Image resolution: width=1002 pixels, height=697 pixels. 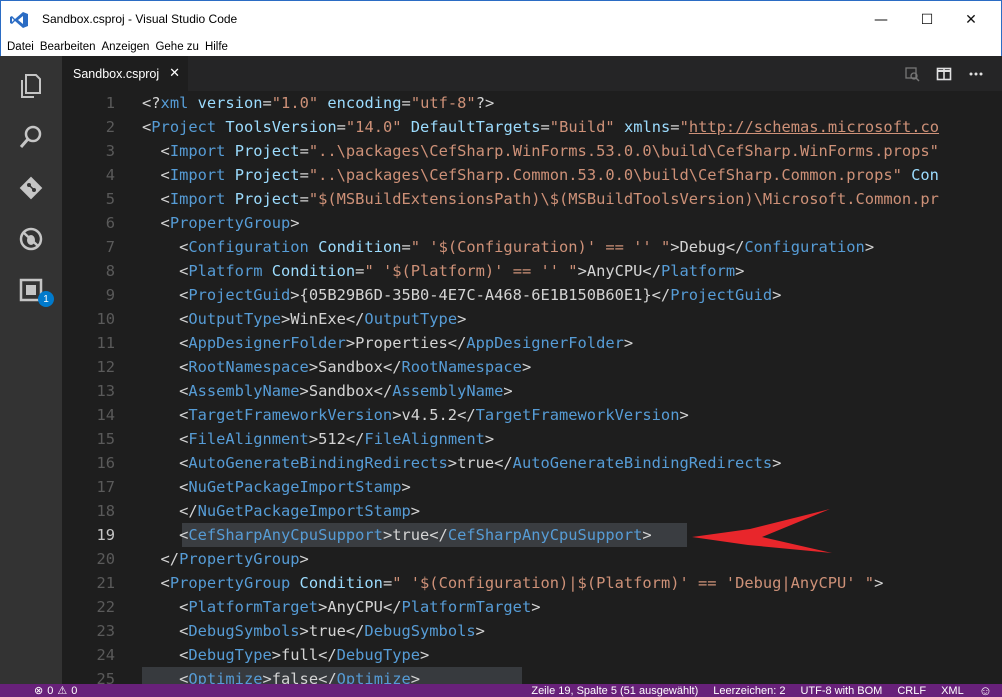 What do you see at coordinates (31, 86) in the screenshot?
I see `explorer-icon` at bounding box center [31, 86].